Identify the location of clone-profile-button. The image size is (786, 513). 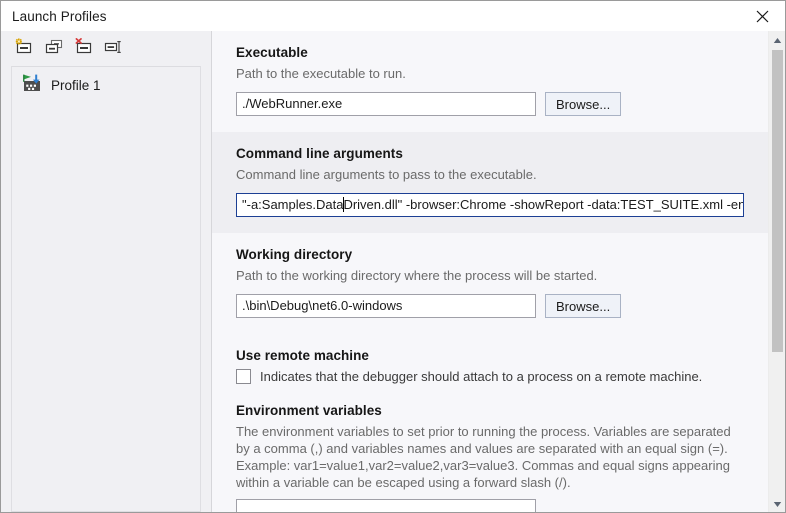
(54, 47).